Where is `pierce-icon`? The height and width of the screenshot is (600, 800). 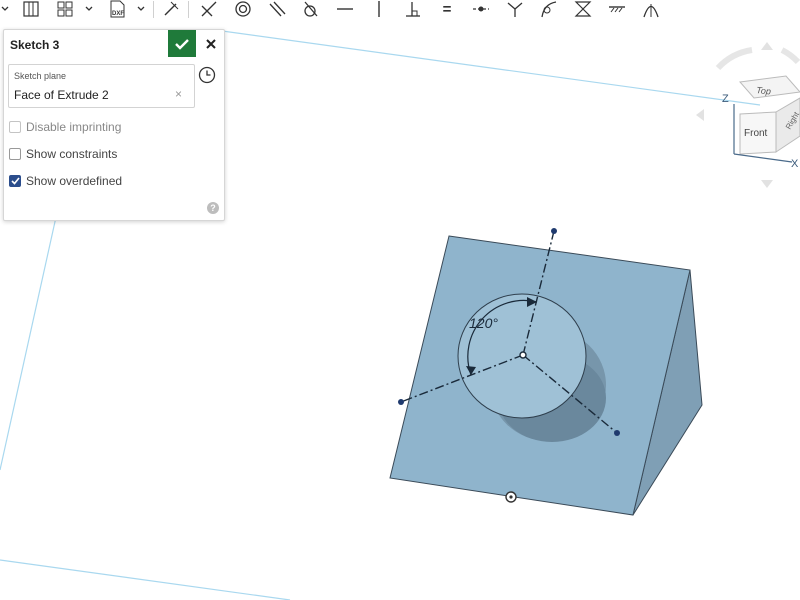
pierce-icon is located at coordinates (651, 9).